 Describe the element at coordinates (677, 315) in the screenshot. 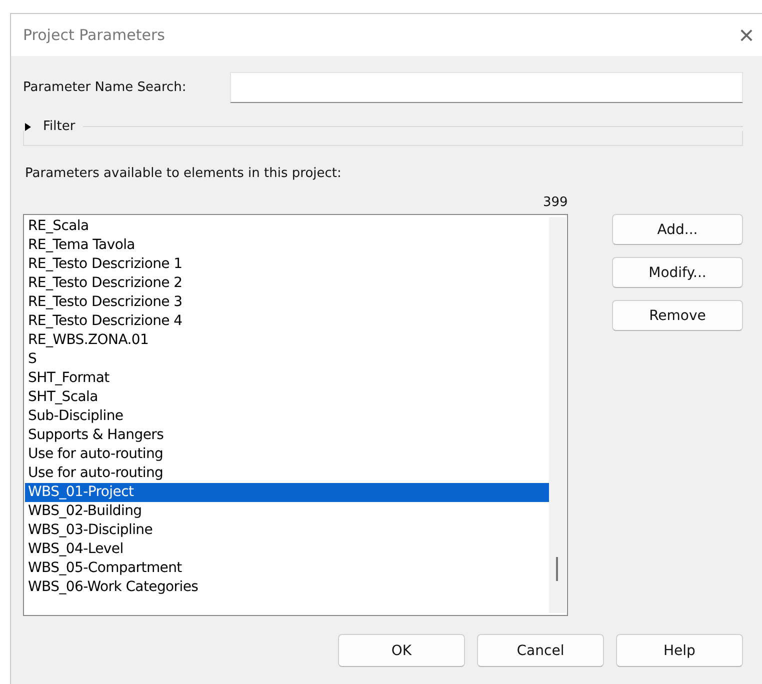

I see `side-button: Remove` at that location.